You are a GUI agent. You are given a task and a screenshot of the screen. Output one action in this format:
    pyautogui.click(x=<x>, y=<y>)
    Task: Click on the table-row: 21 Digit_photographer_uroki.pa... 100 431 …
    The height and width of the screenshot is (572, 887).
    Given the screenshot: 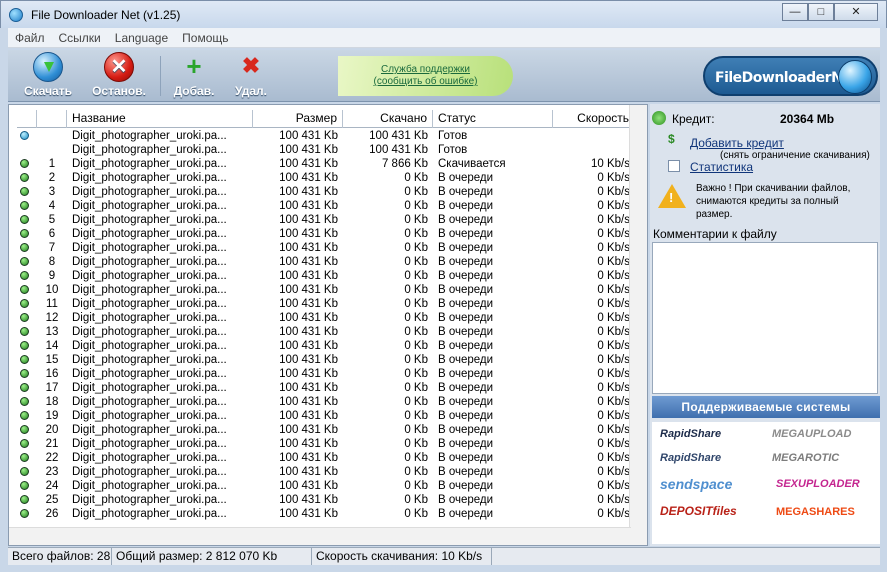 What is the action you would take?
    pyautogui.click(x=326, y=444)
    